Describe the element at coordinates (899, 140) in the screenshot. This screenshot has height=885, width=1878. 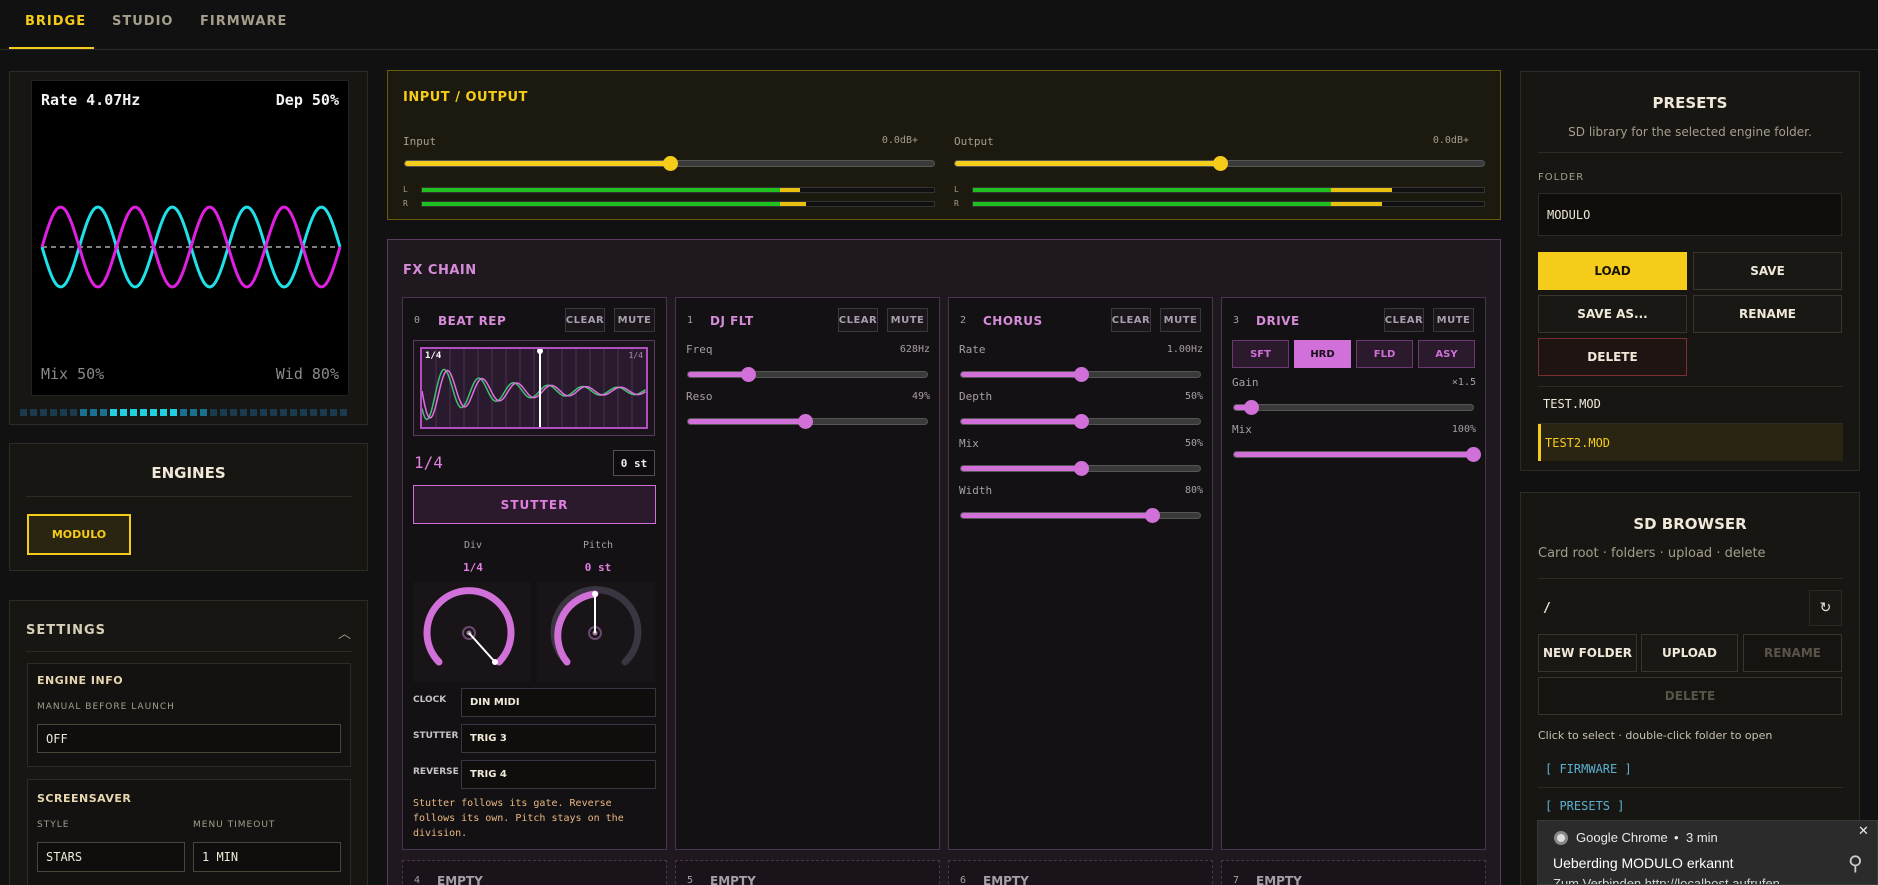
I see `input-value: +0.0dB` at that location.